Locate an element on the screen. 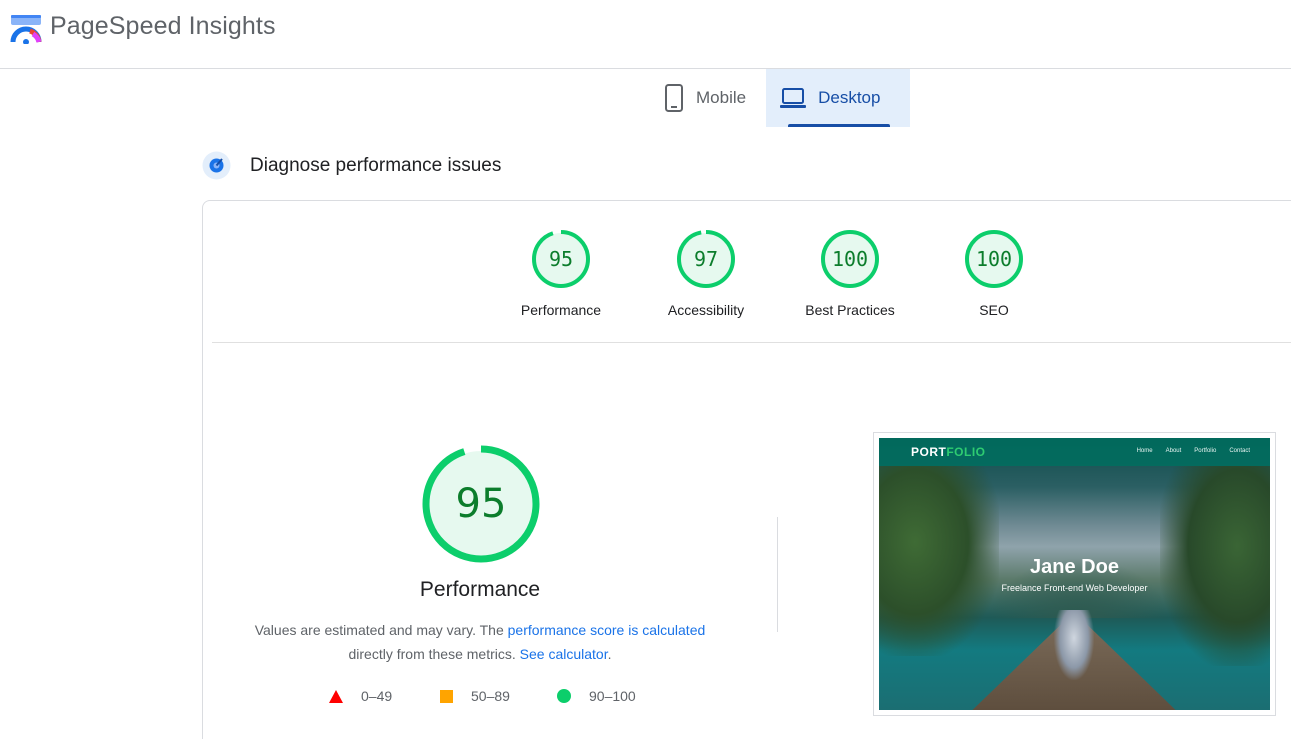 The width and height of the screenshot is (1291, 739). performance-gauge: 95 is located at coordinates (481, 504).